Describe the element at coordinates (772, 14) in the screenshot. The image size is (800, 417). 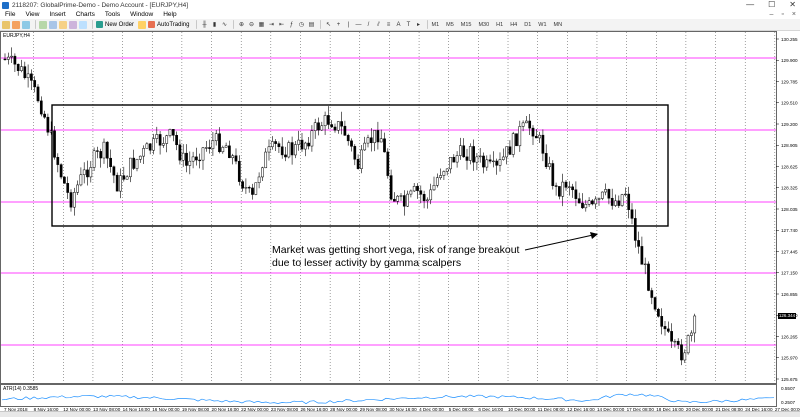
I see `chart-minimize-button: –` at that location.